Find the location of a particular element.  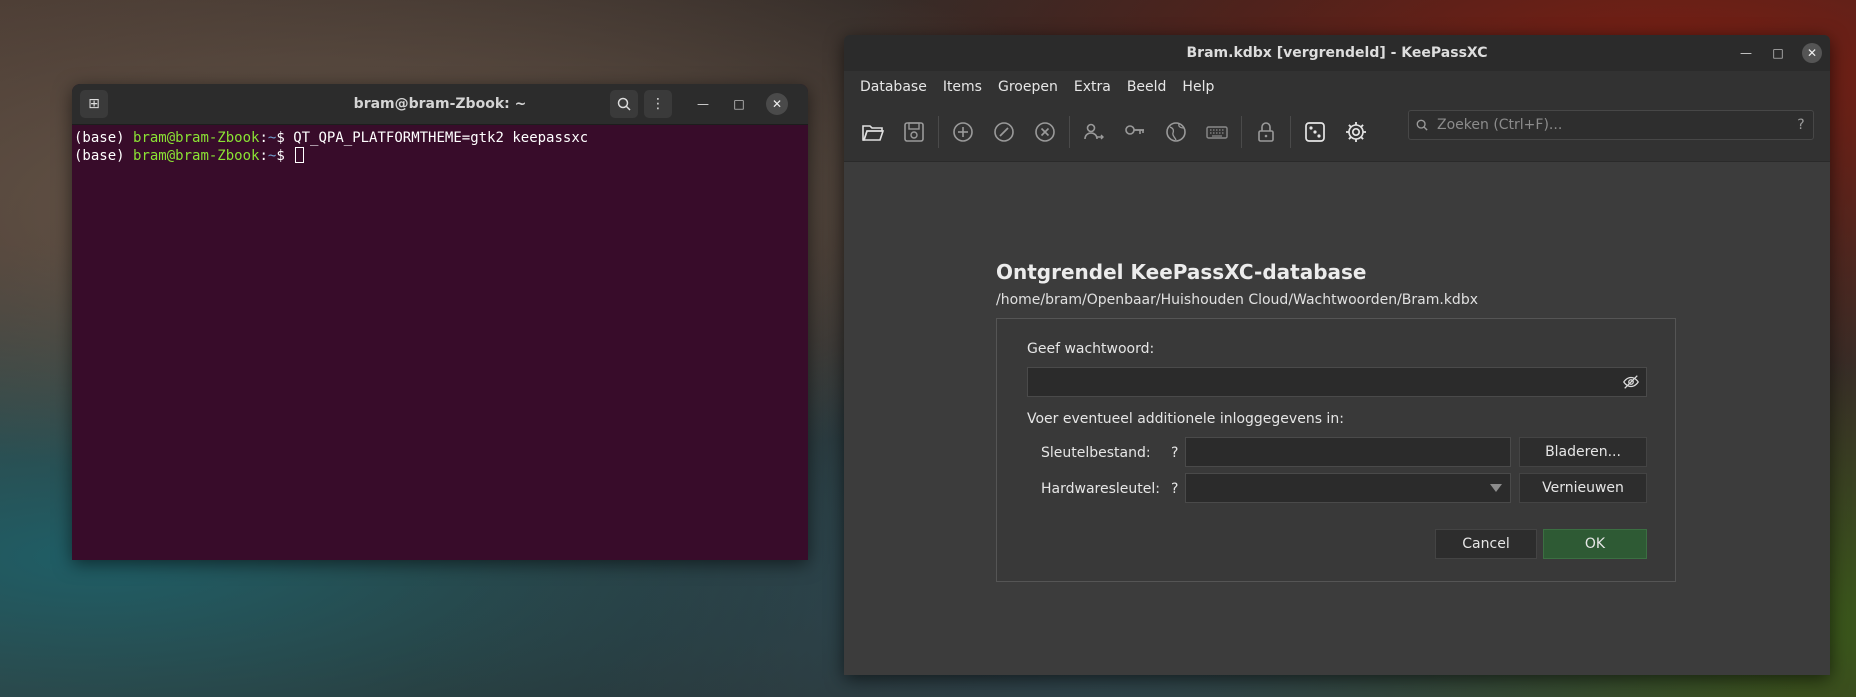

search-field: ? is located at coordinates (1611, 125).